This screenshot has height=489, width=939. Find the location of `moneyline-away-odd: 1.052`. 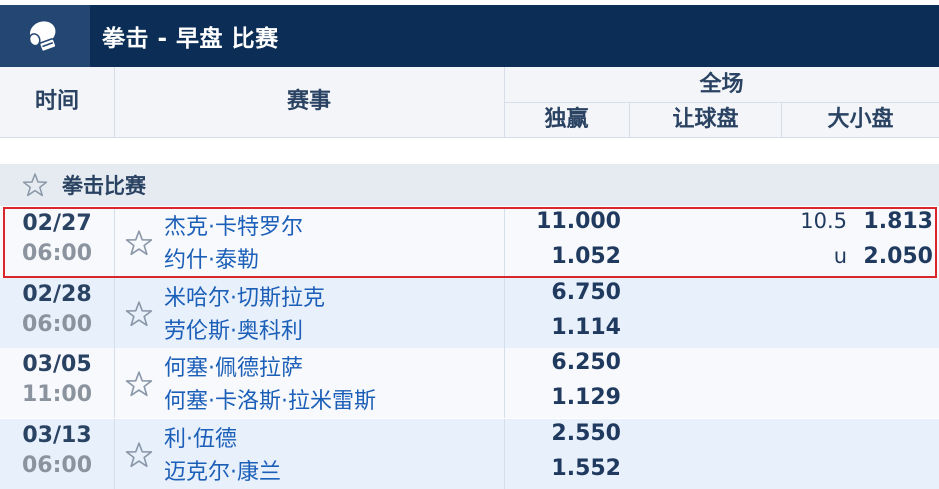

moneyline-away-odd: 1.052 is located at coordinates (586, 256).